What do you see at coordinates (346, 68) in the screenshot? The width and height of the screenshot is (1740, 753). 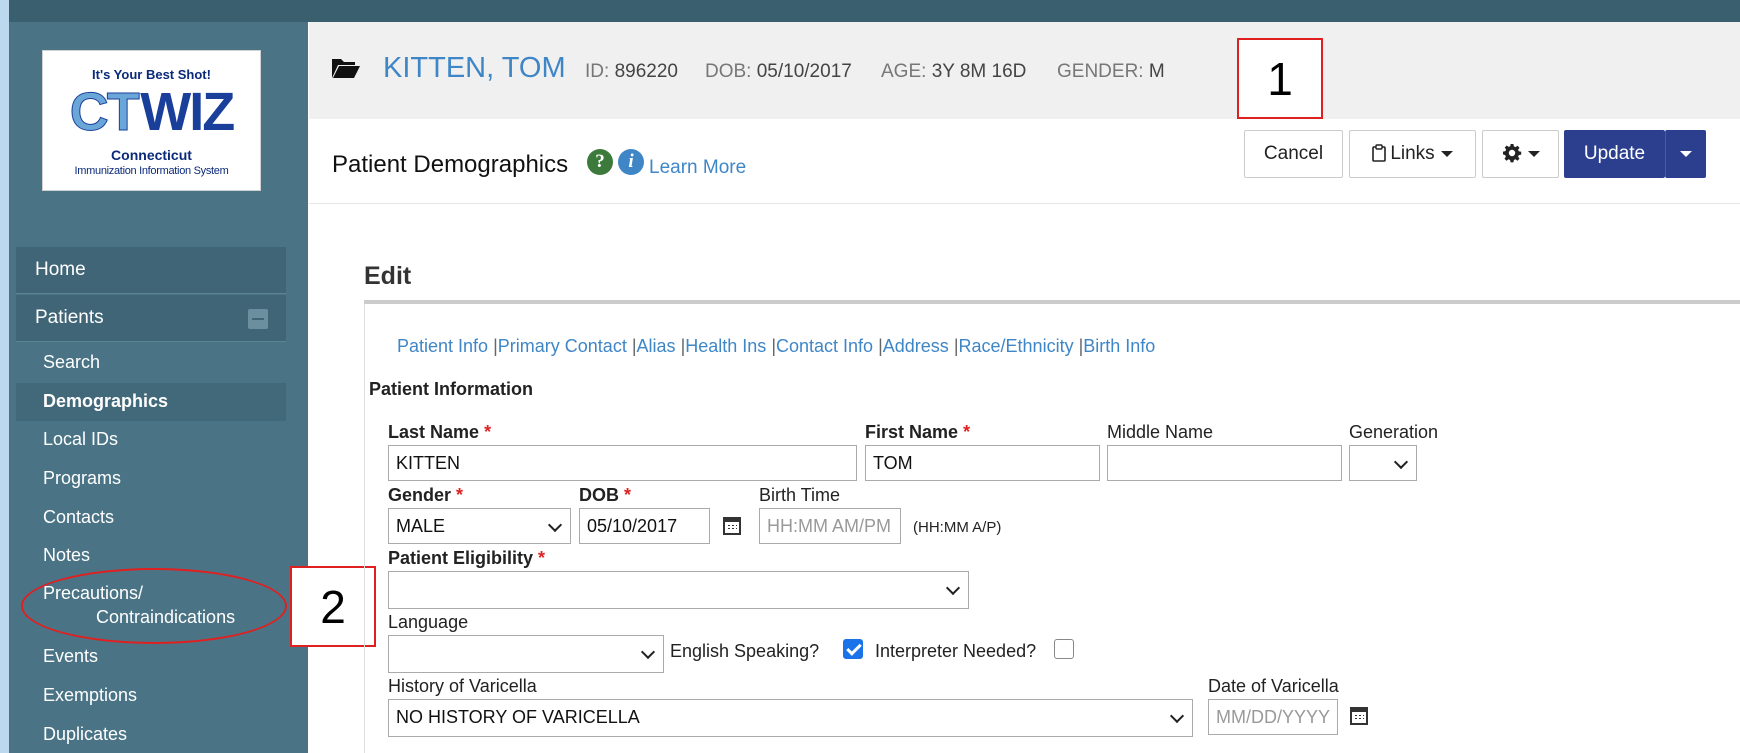 I see `folder-open-icon` at bounding box center [346, 68].